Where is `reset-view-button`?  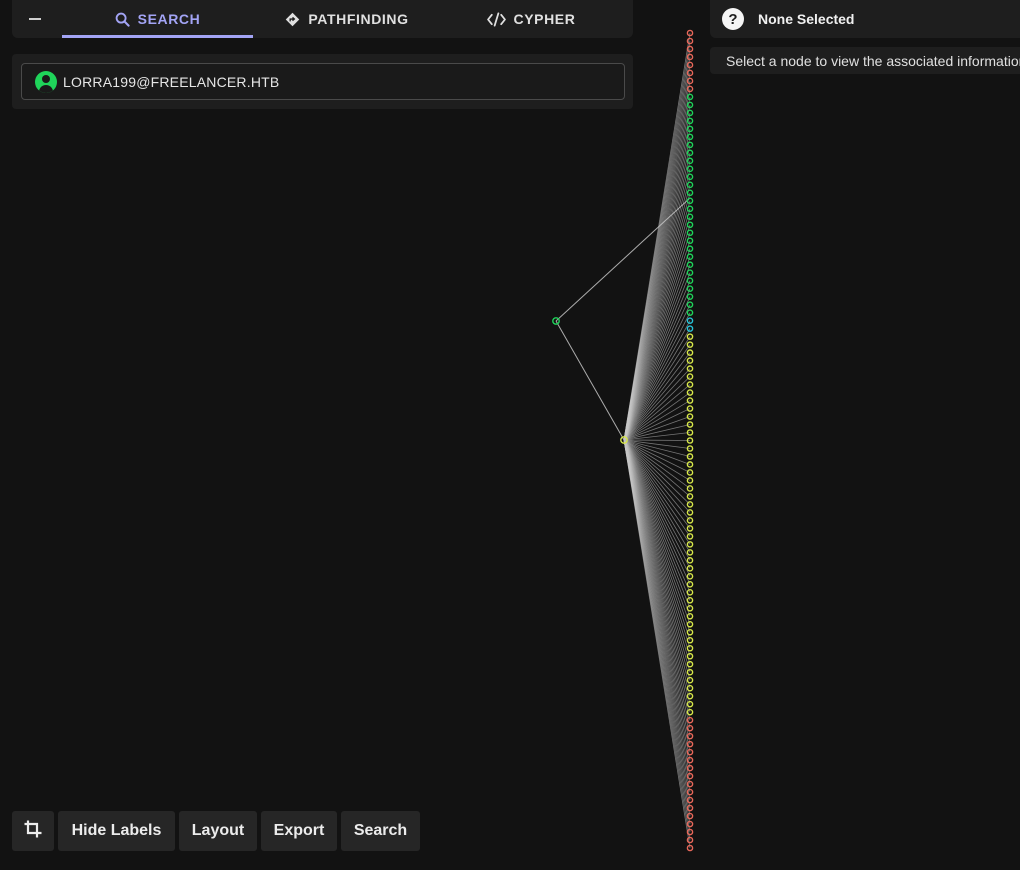 reset-view-button is located at coordinates (33, 831).